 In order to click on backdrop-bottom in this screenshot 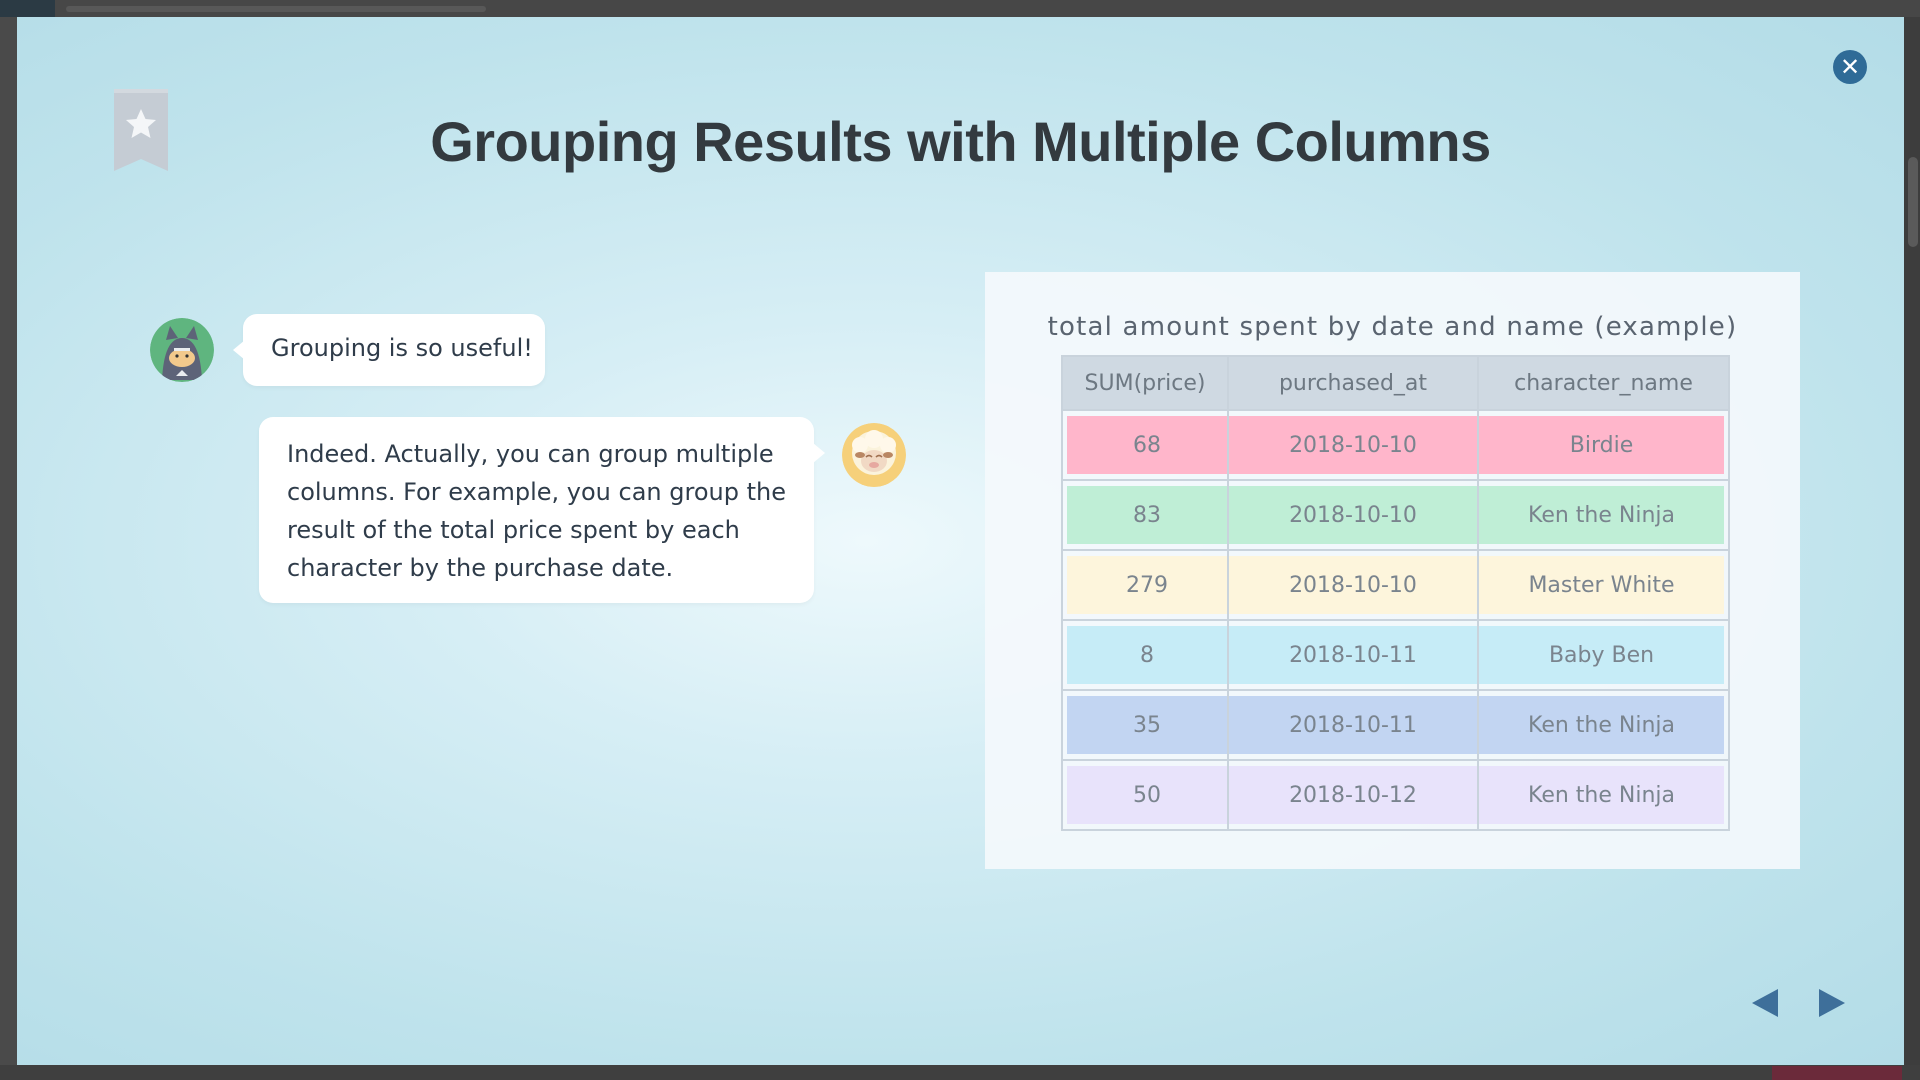, I will do `click(960, 1072)`.